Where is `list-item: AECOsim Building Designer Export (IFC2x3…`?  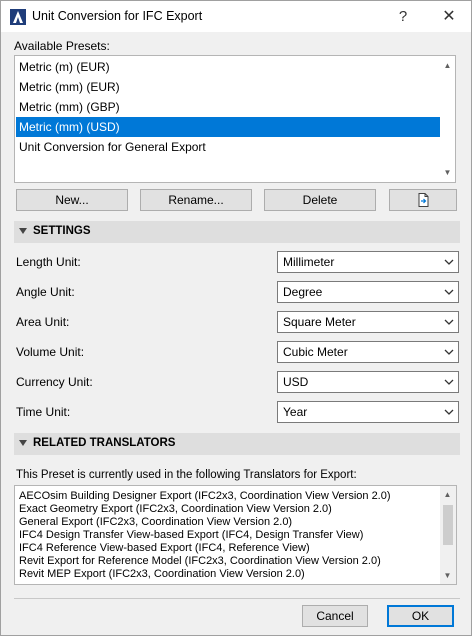
list-item: AECOsim Building Designer Export (IFC2x3… is located at coordinates (205, 496).